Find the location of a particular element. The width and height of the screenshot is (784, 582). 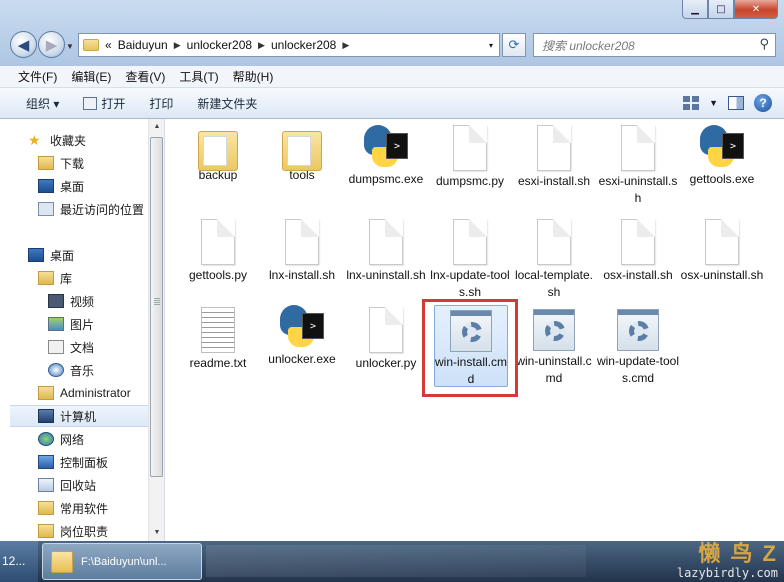

file-item-dumpsmc-exe: > dumpsmc.exe is located at coordinates (386, 156).